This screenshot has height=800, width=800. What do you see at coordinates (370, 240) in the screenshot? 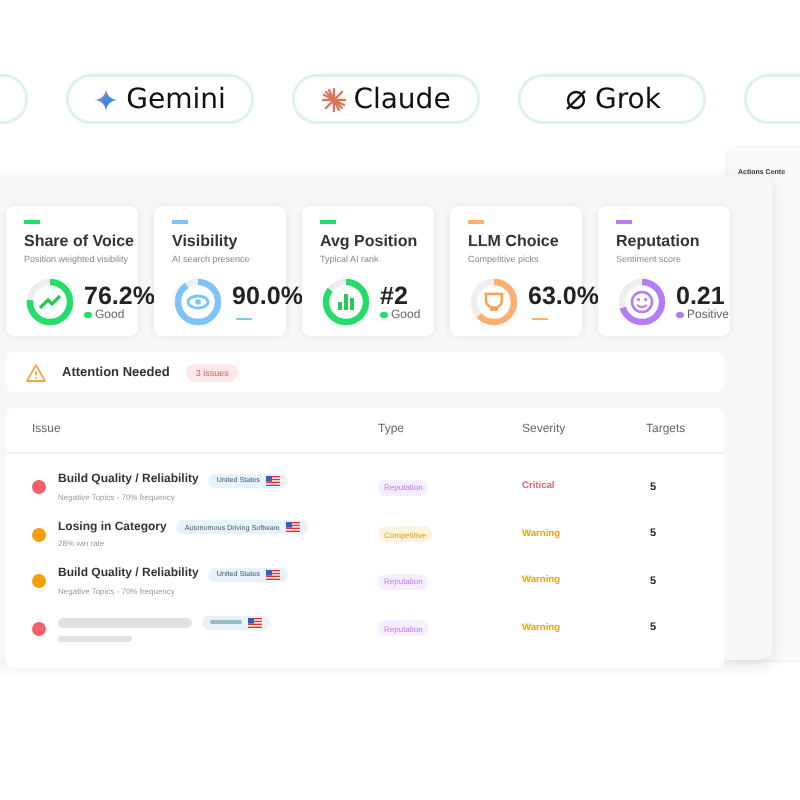
I see `card-title: Avg Position` at bounding box center [370, 240].